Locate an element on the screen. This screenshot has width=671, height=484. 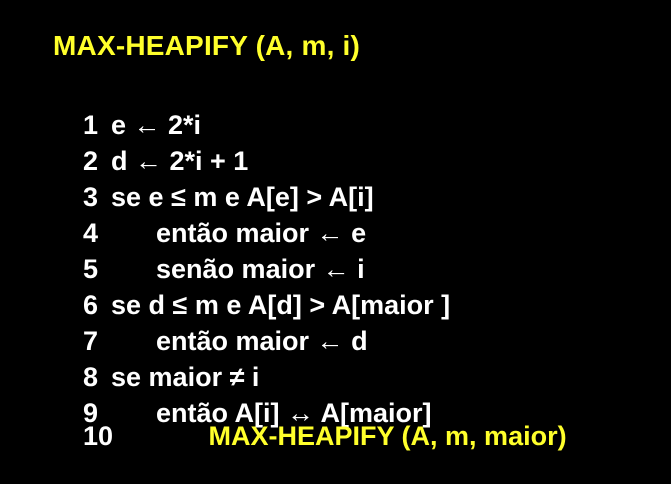
recursive-call-text: MAX-HEAPIFY (A, m, maior) is located at coordinates (339, 436).